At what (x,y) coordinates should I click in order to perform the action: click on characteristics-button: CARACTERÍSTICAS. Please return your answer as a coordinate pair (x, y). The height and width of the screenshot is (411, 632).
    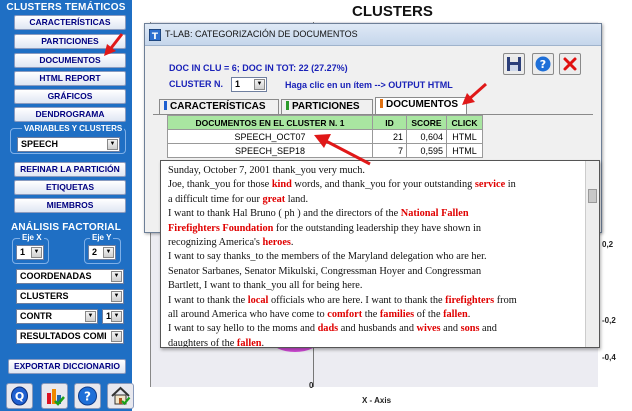
    Looking at the image, I should click on (70, 22).